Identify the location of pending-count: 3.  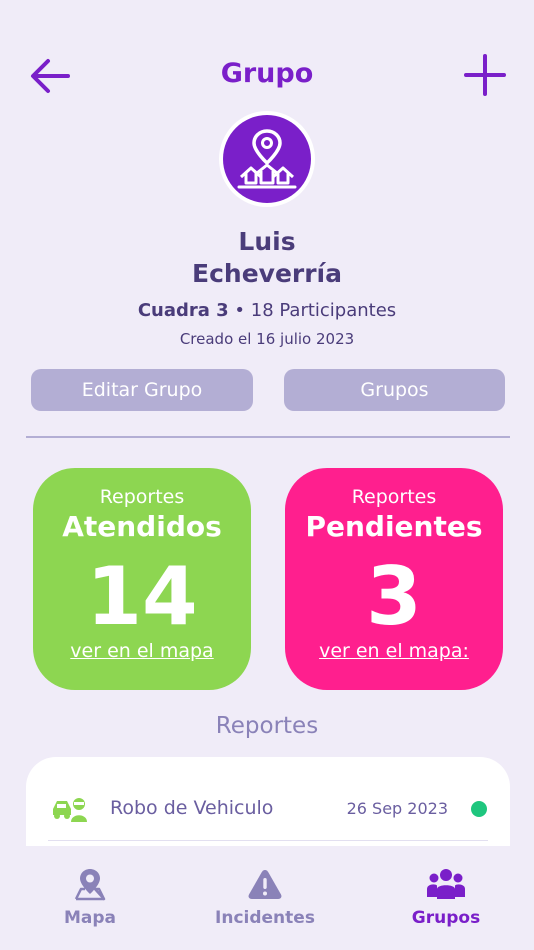
(394, 596).